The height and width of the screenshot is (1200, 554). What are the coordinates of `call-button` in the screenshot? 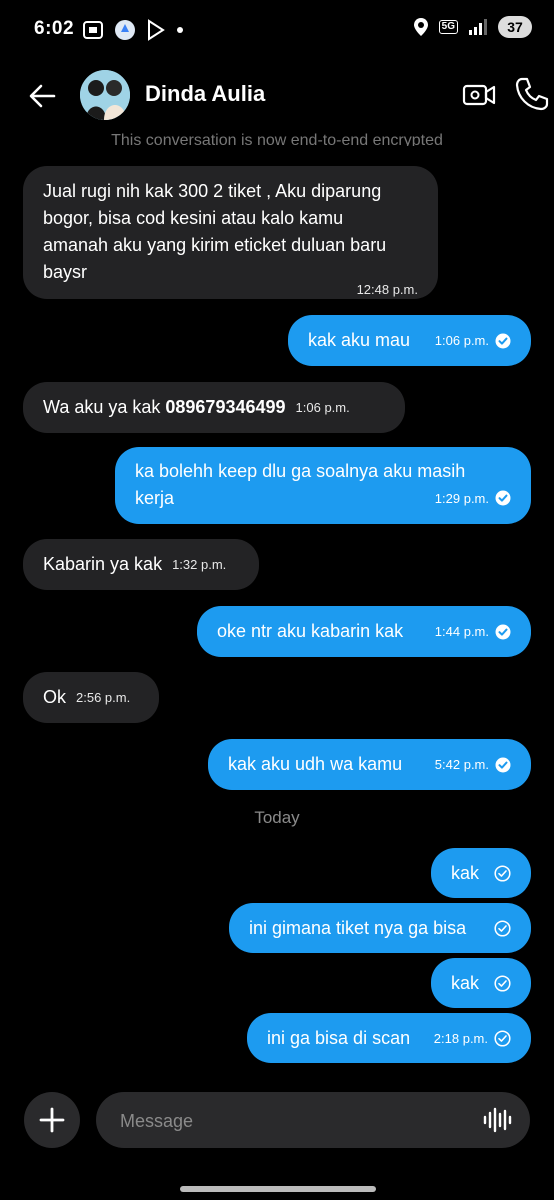 It's located at (532, 94).